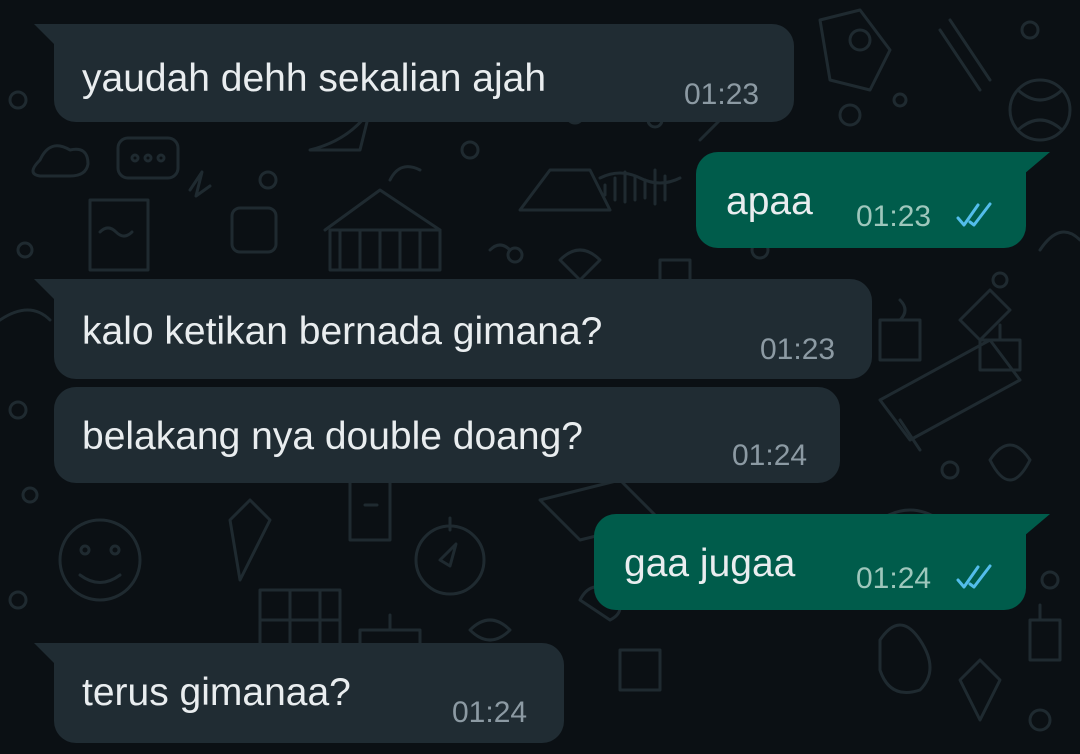  I want to click on message-bubble-incoming: kalo ketikan bernada gimana? 01:23, so click(463, 329).